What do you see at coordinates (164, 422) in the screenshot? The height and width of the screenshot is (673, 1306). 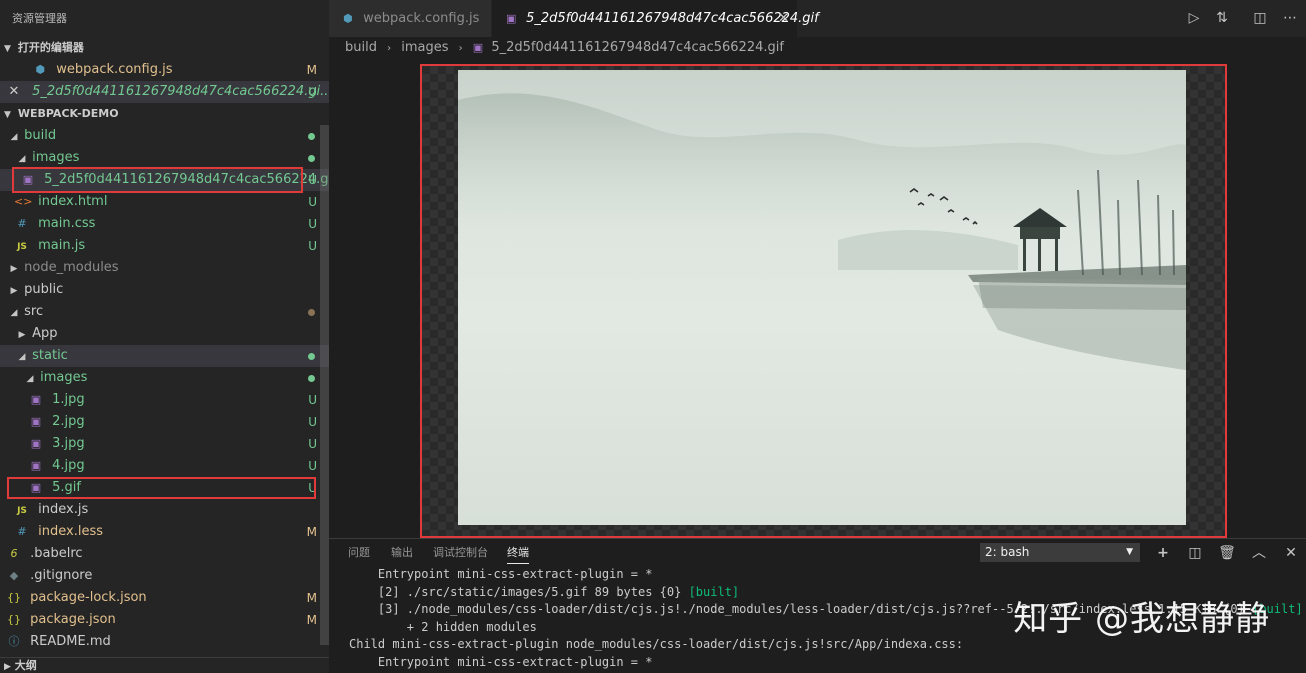 I see `tree-file-2-jpg: ▣ 2.jpg U` at bounding box center [164, 422].